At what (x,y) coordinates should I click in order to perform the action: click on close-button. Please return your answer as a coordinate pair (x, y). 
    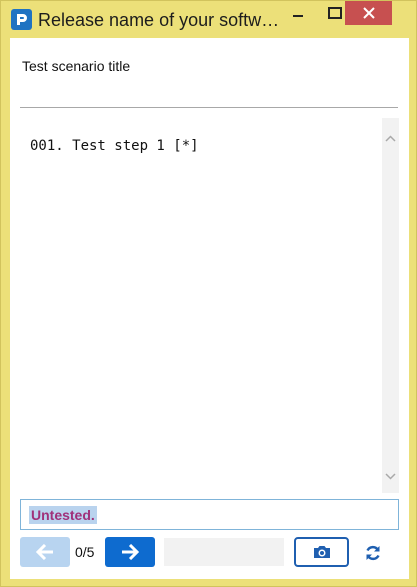
    Looking at the image, I should click on (368, 13).